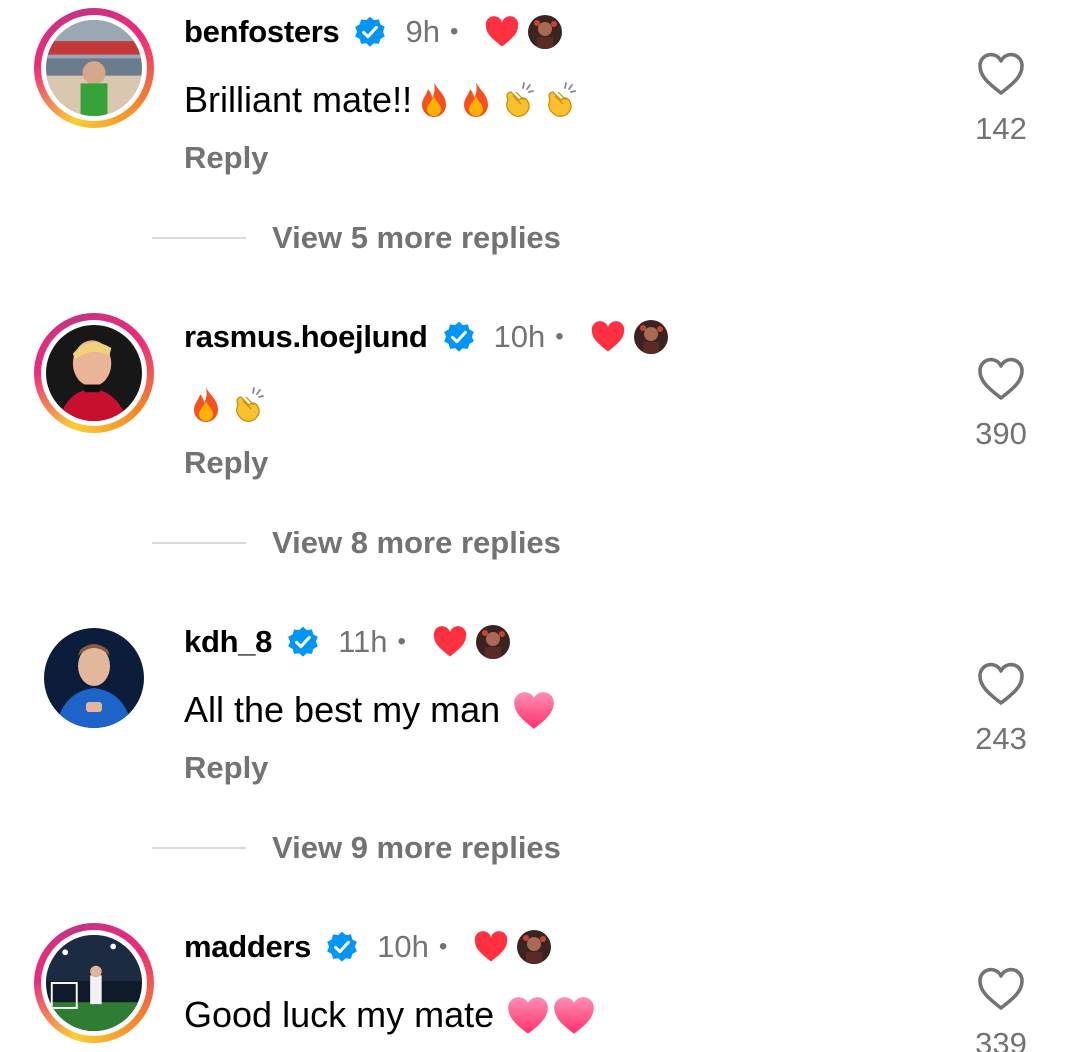  I want to click on like-count: 243, so click(1001, 738).